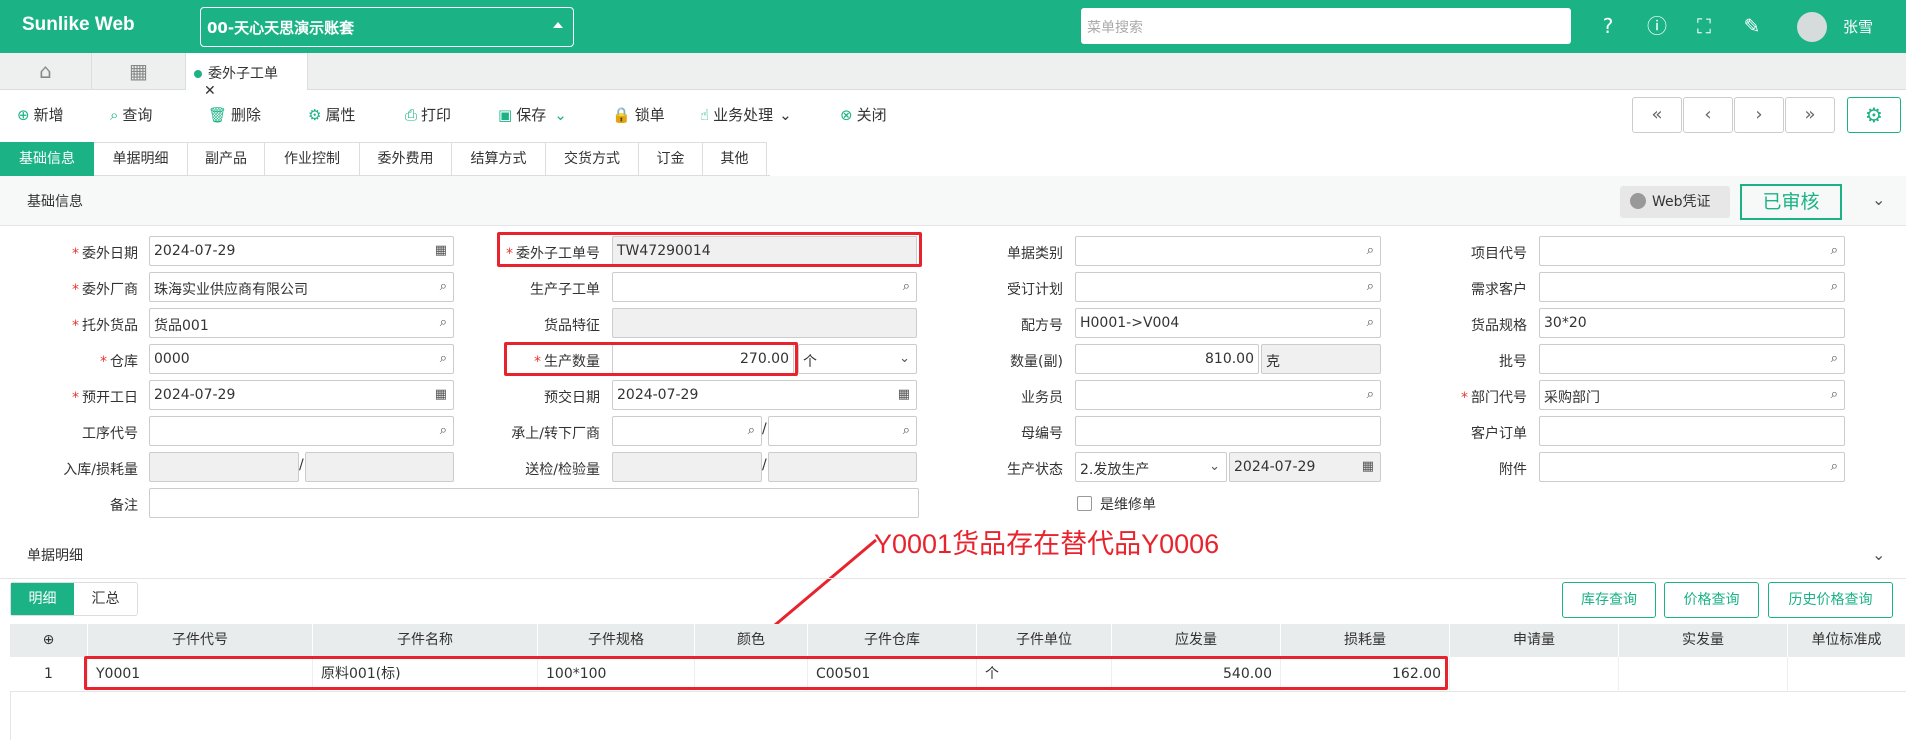 This screenshot has width=1906, height=740. Describe the element at coordinates (892, 640) in the screenshot. I see `col-warehouse: 子件仓库` at that location.